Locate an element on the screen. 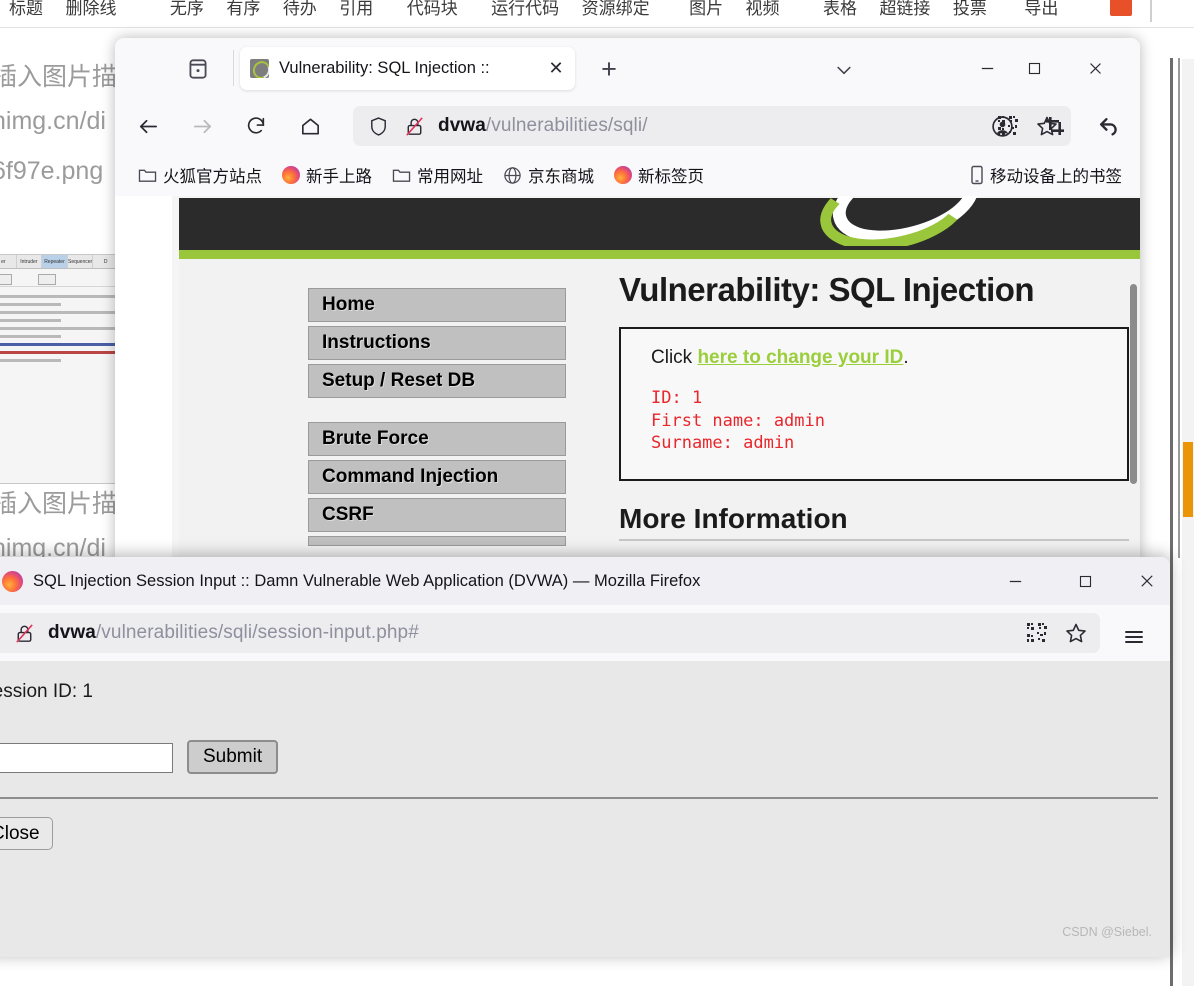 Image resolution: width=1194 pixels, height=986 pixels. bookmark-item-3: 京东商城 is located at coordinates (548, 175).